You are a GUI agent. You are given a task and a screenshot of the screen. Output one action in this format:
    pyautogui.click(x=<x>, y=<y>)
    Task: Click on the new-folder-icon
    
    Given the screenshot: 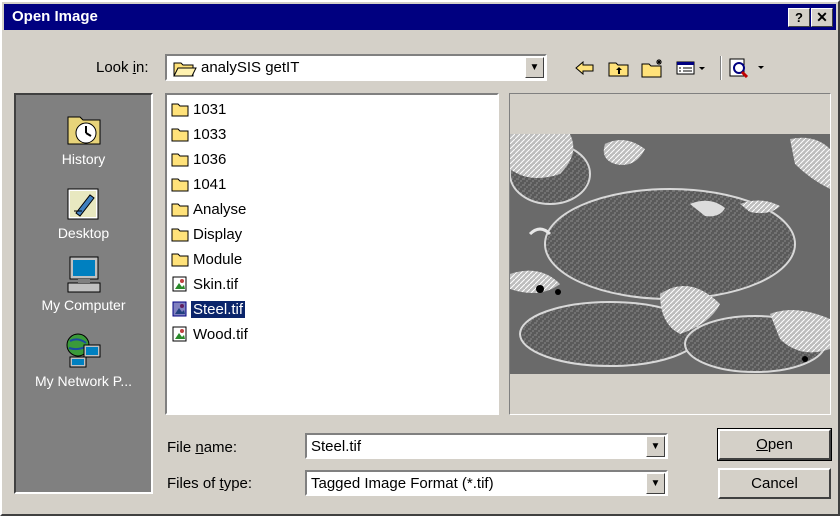 What is the action you would take?
    pyautogui.click(x=651, y=68)
    